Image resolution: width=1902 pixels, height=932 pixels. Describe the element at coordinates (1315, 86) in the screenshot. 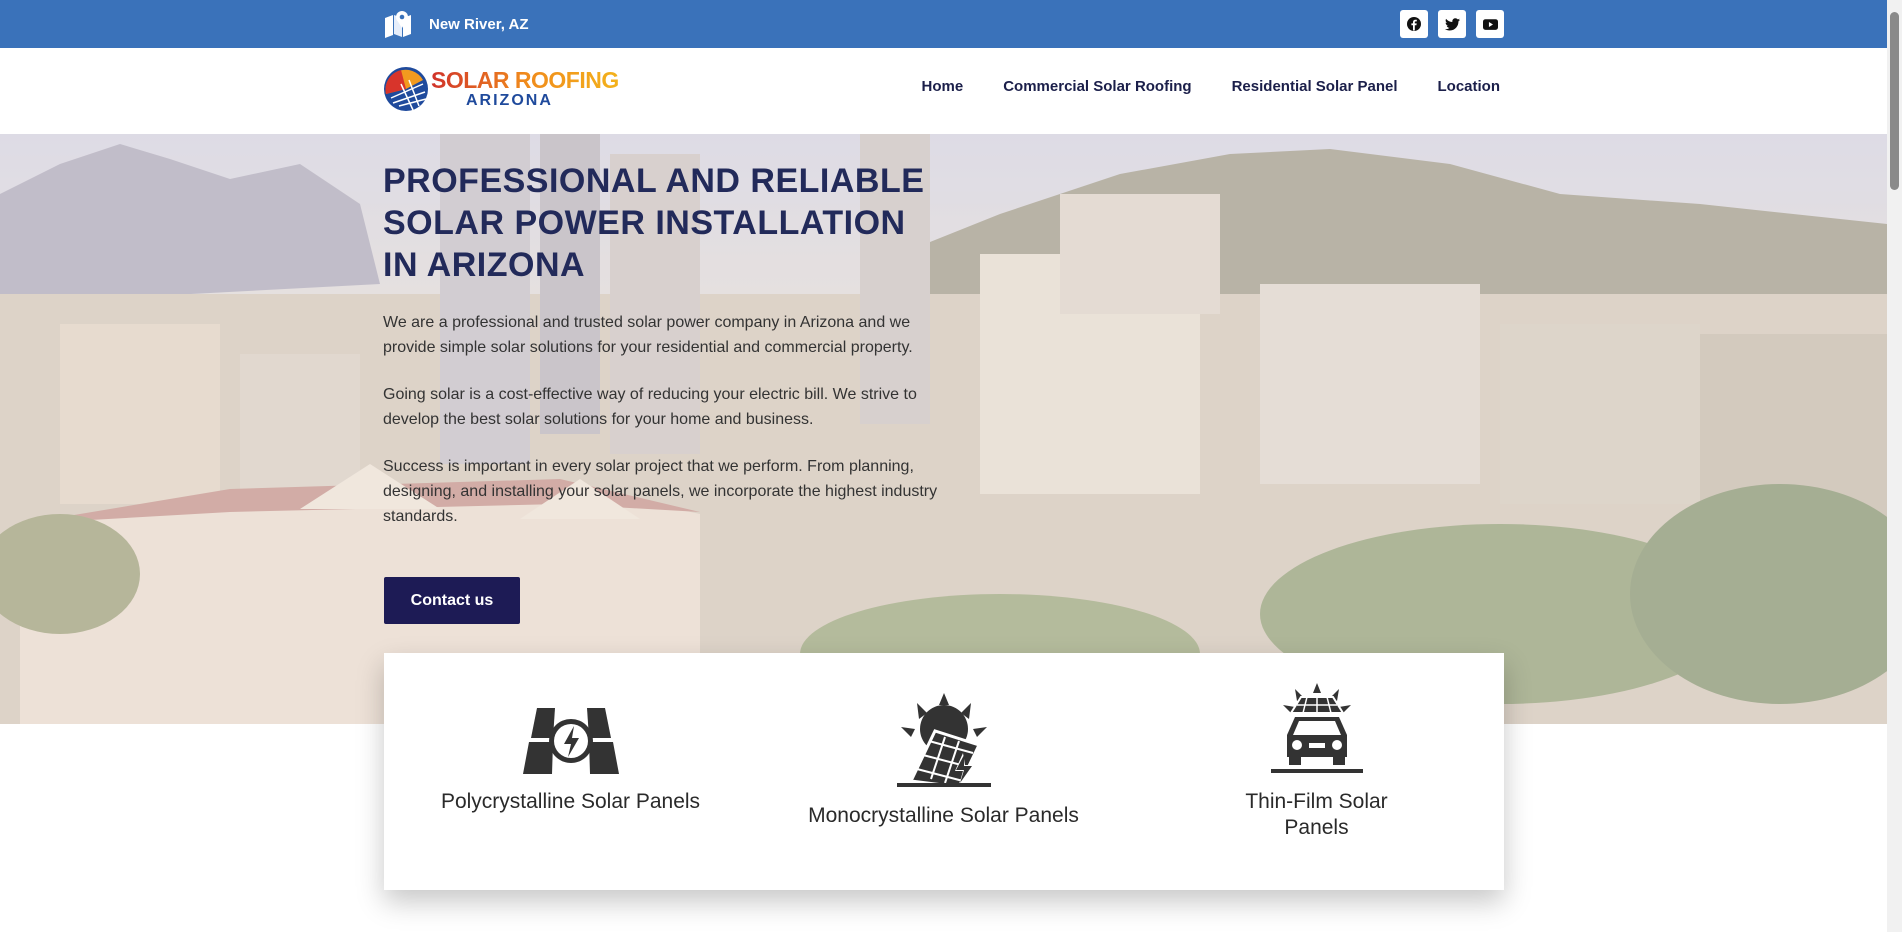

I see `nav-residential-solar-panel: Residential Solar Panel` at that location.